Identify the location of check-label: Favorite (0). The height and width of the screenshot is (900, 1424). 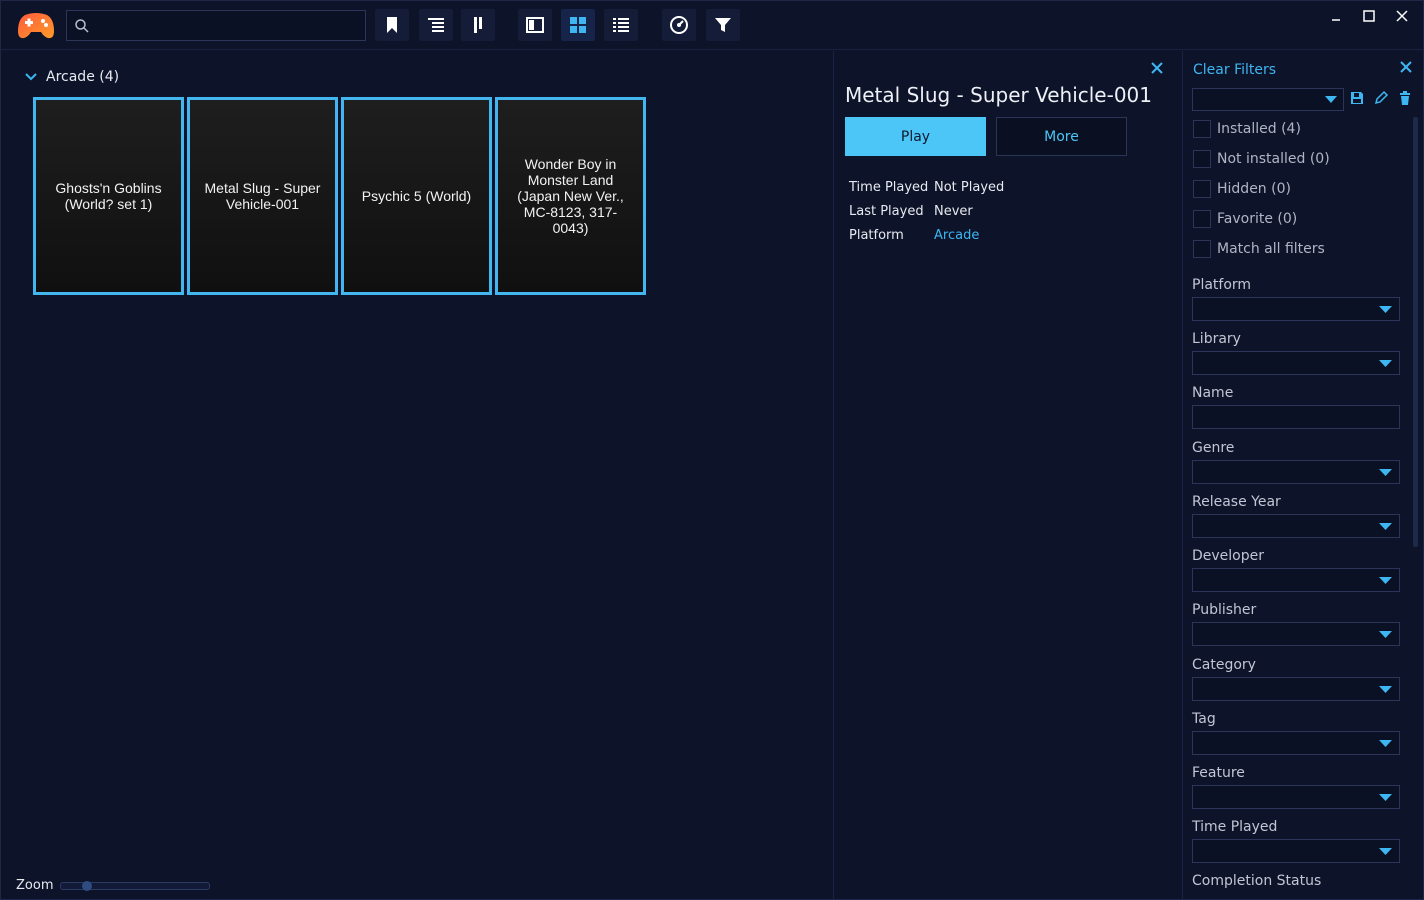
(1257, 219).